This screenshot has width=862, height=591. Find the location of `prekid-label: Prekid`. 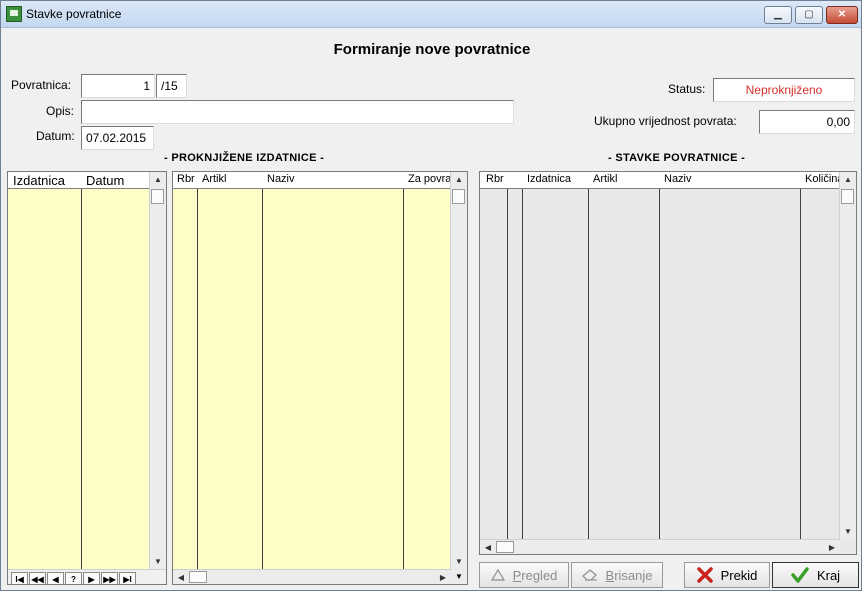

prekid-label: Prekid is located at coordinates (739, 575).